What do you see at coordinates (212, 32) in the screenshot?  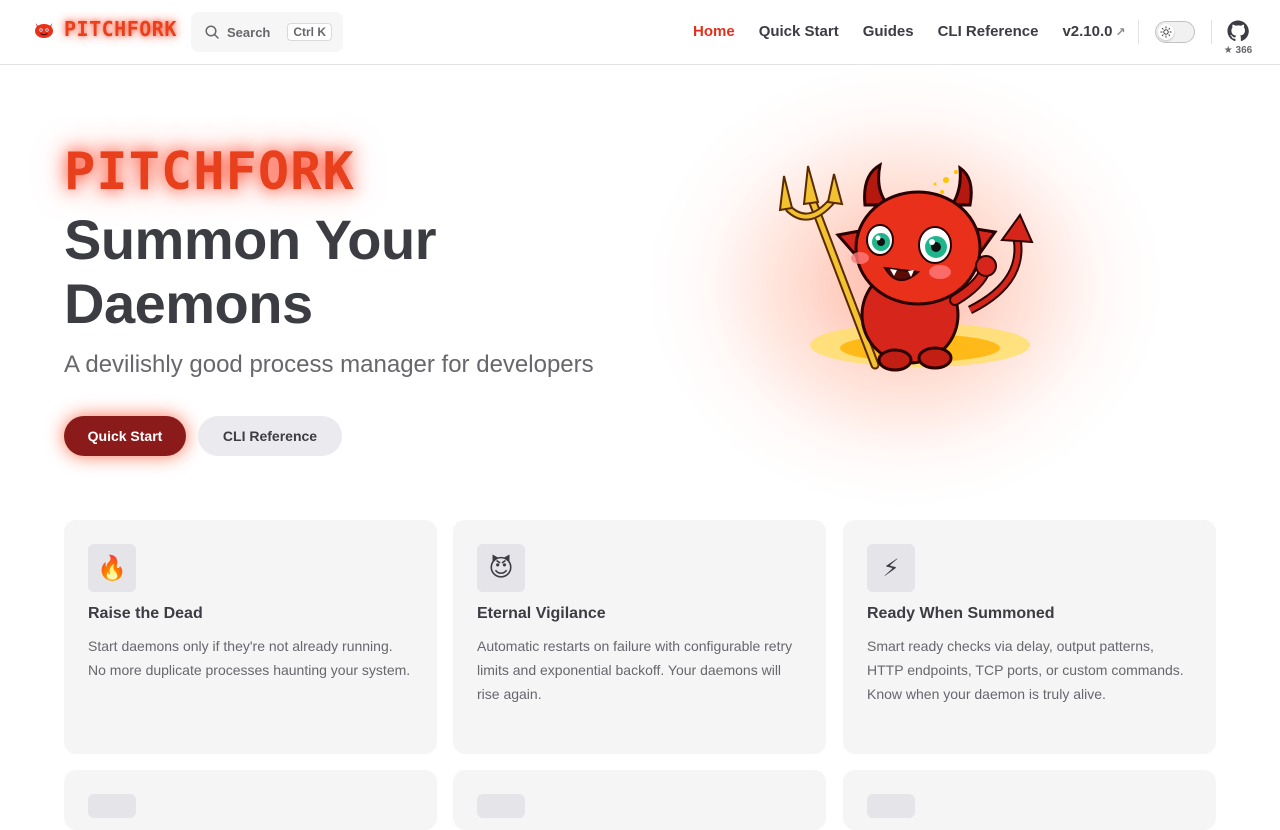 I see `search-icon` at bounding box center [212, 32].